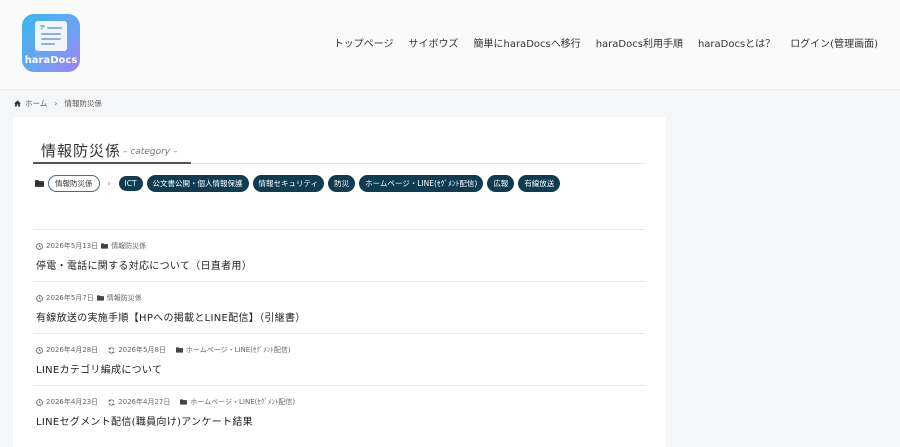 This screenshot has height=447, width=900. I want to click on post-updated: 2026年4月27日, so click(144, 402).